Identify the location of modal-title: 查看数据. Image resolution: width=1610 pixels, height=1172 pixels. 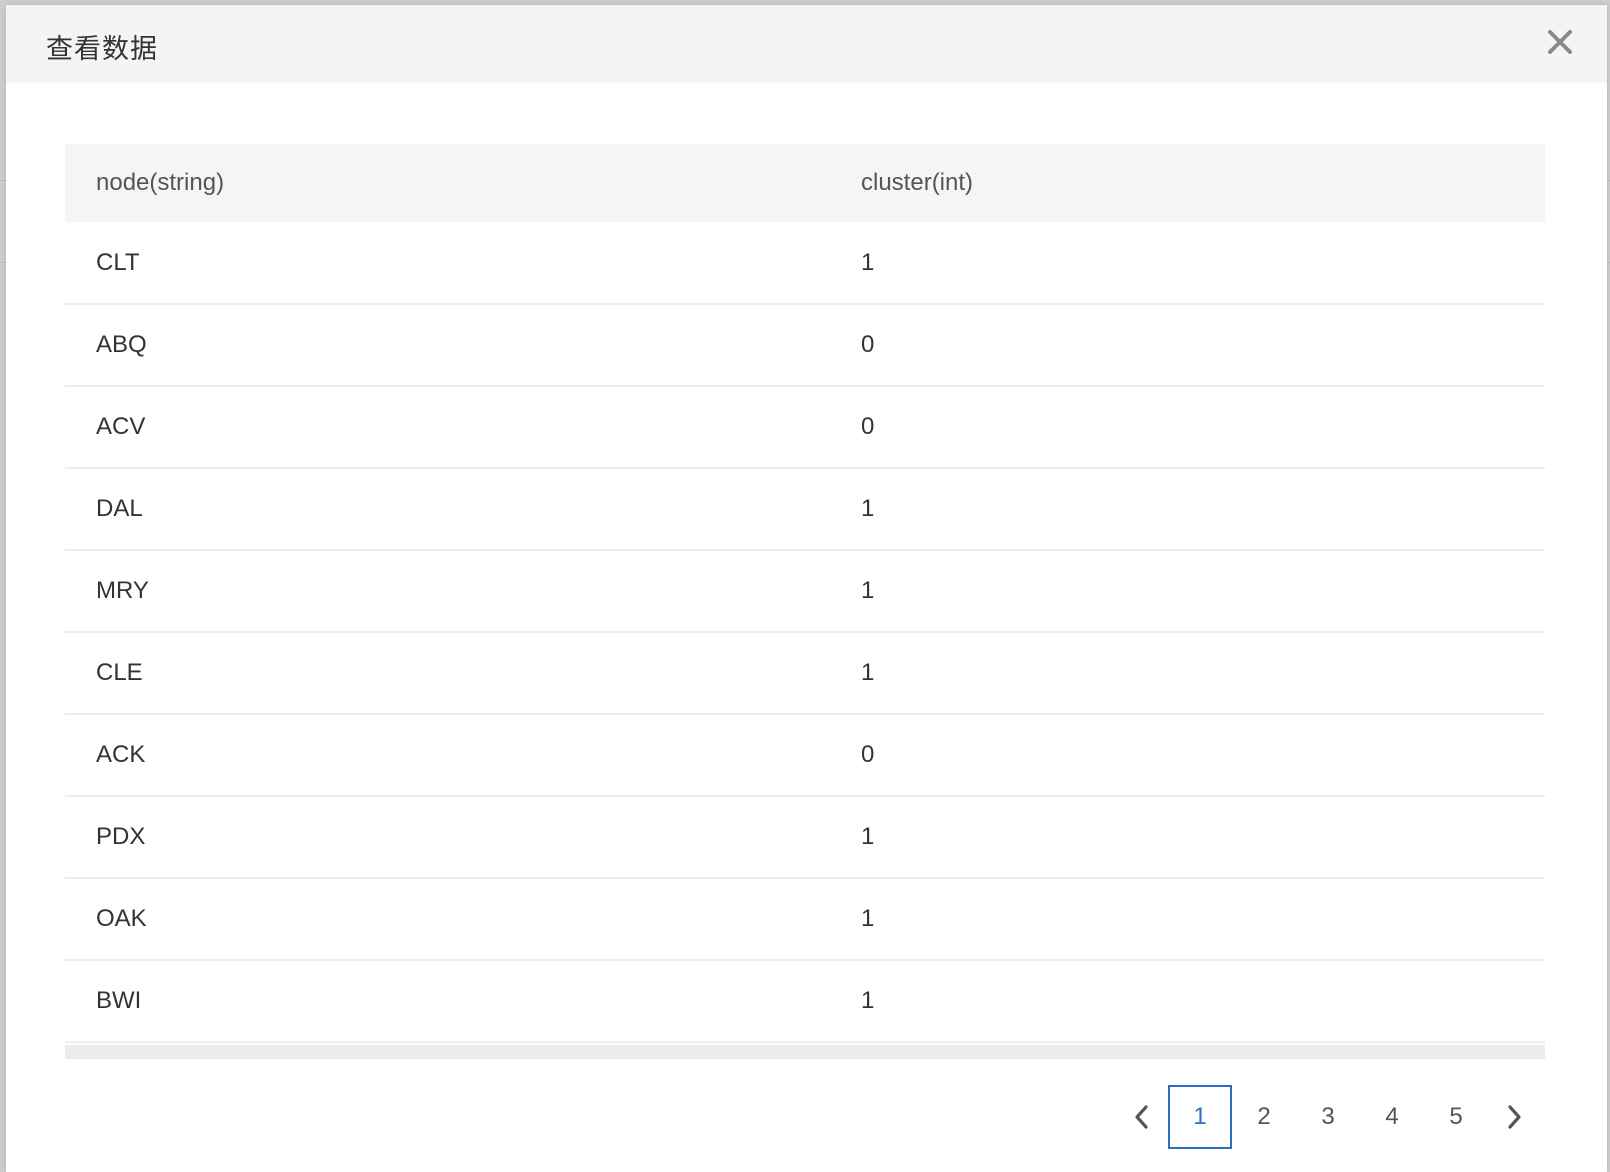
(102, 49).